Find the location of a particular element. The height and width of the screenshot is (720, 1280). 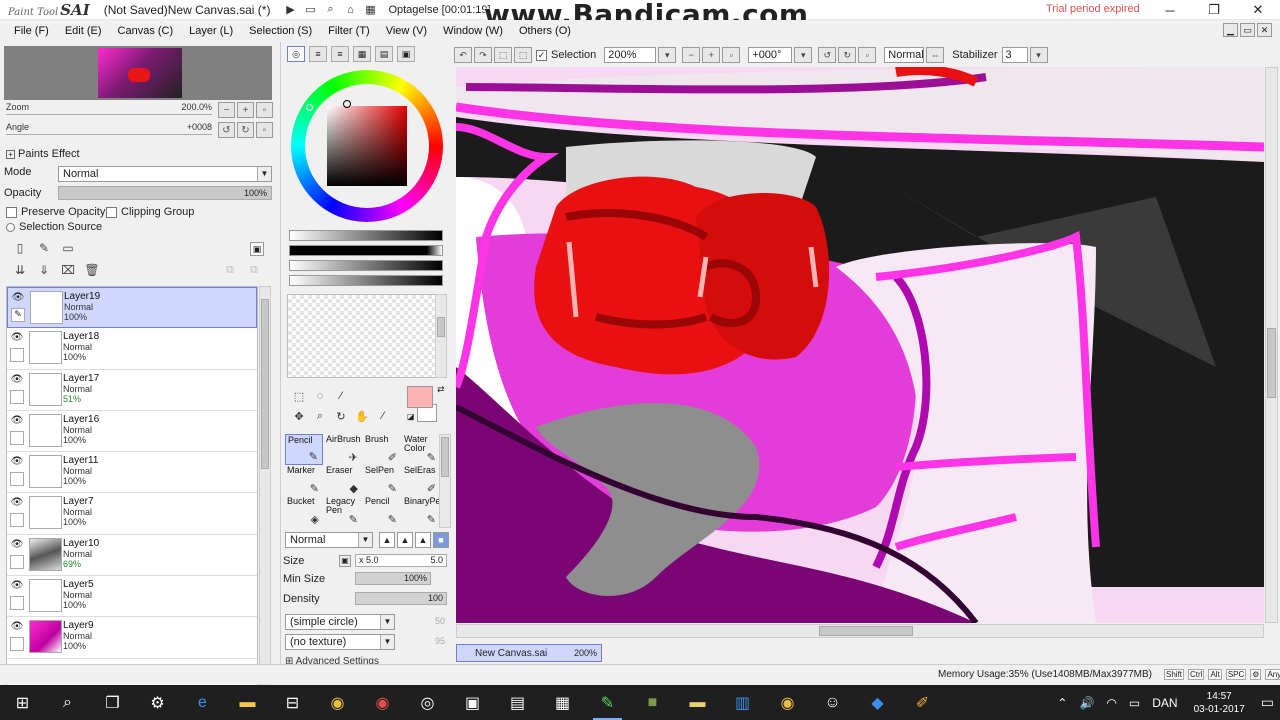

opacity-slider: 100% is located at coordinates (165, 193).